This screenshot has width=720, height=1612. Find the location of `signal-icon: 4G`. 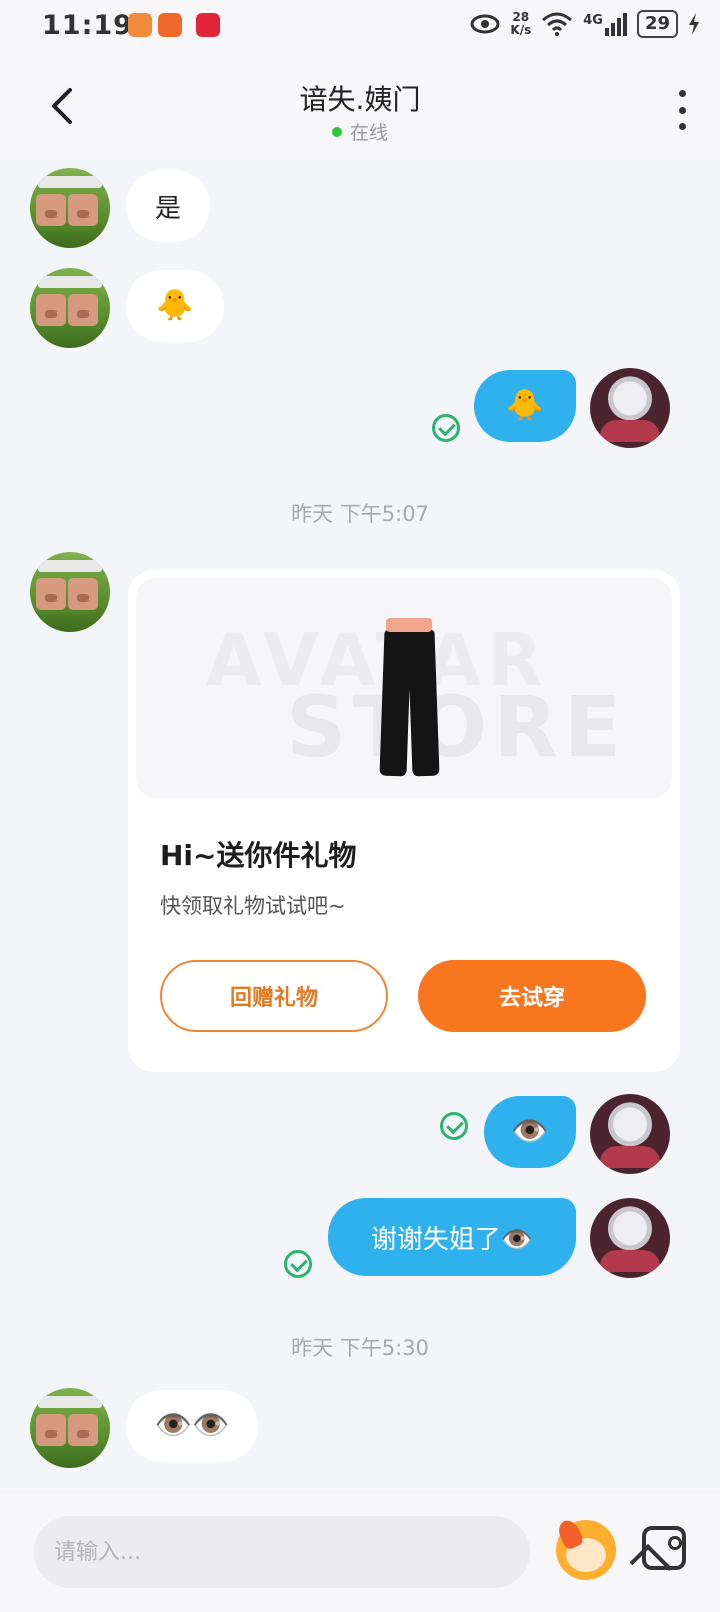

signal-icon: 4G is located at coordinates (605, 24).